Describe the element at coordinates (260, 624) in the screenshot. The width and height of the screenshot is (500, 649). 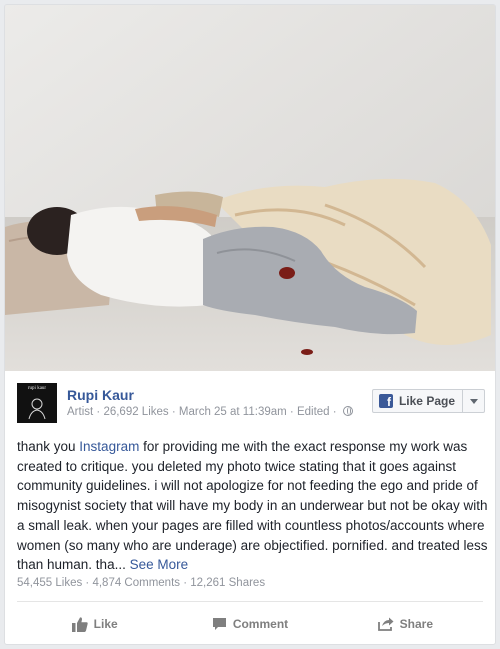
I see `comment-button-label: Comment` at that location.